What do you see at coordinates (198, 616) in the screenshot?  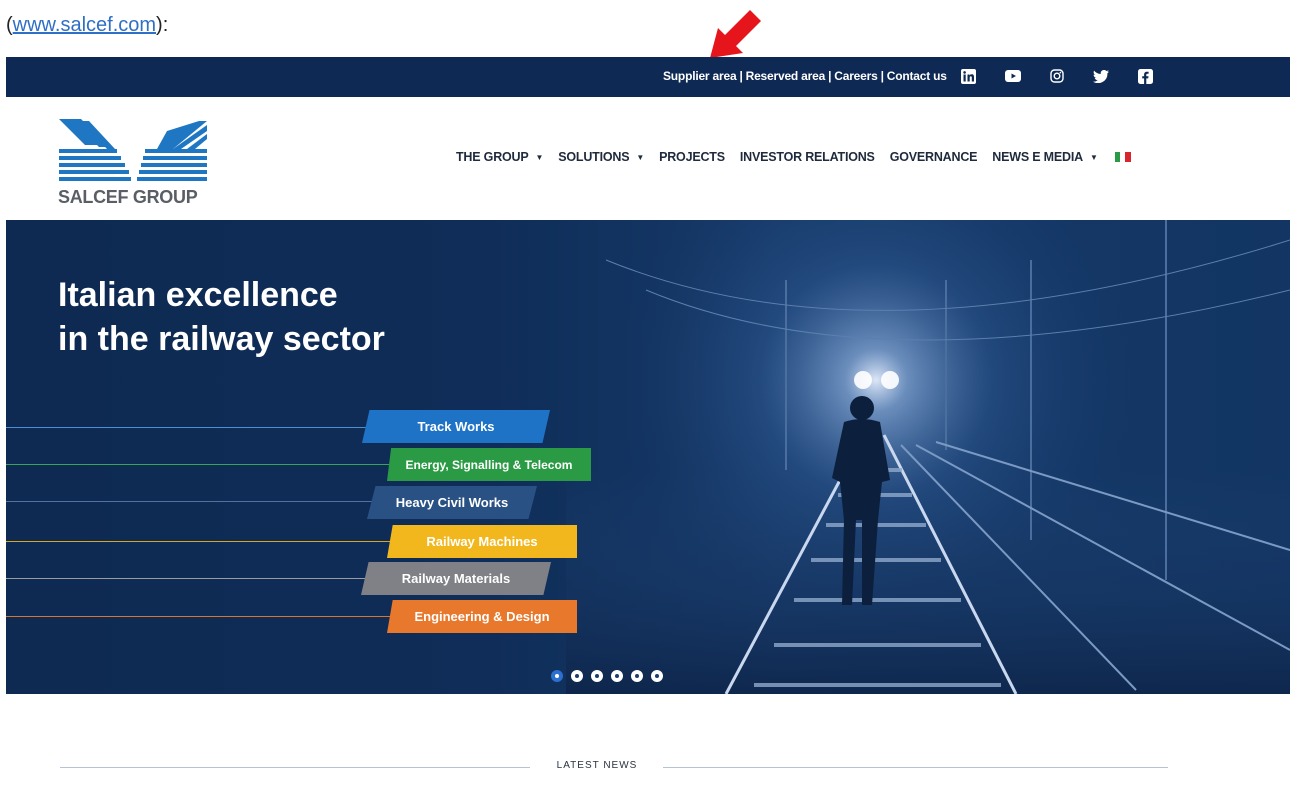 I see `engineering-line` at bounding box center [198, 616].